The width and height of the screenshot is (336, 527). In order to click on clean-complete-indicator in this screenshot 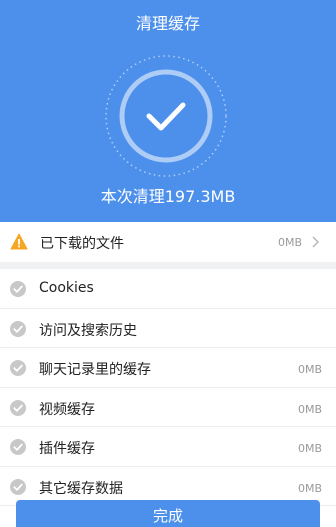, I will do `click(166, 116)`.